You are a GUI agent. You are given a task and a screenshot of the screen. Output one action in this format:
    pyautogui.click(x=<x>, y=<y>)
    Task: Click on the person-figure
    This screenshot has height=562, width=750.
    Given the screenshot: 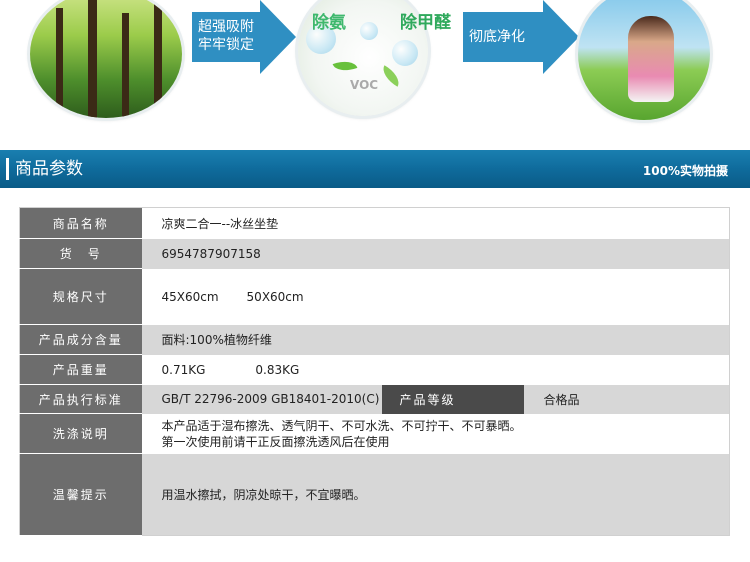 What is the action you would take?
    pyautogui.click(x=651, y=59)
    